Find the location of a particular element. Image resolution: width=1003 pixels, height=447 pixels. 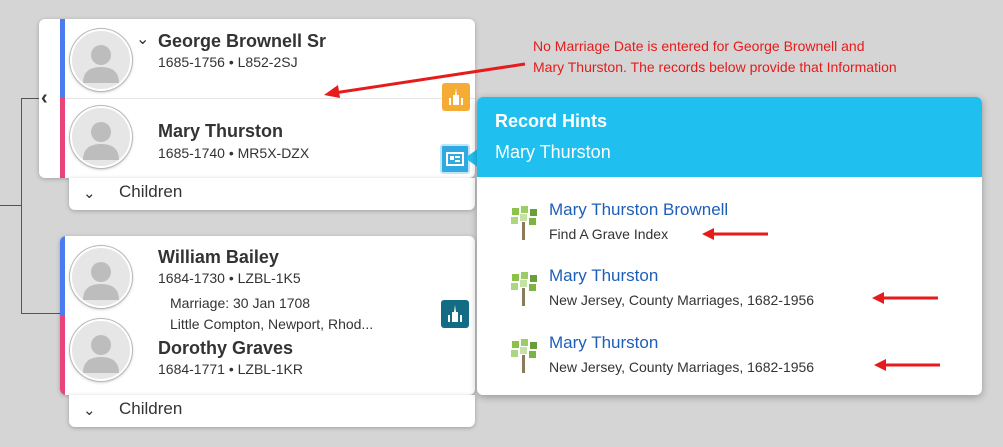

tree-connector-top is located at coordinates (30, 98).